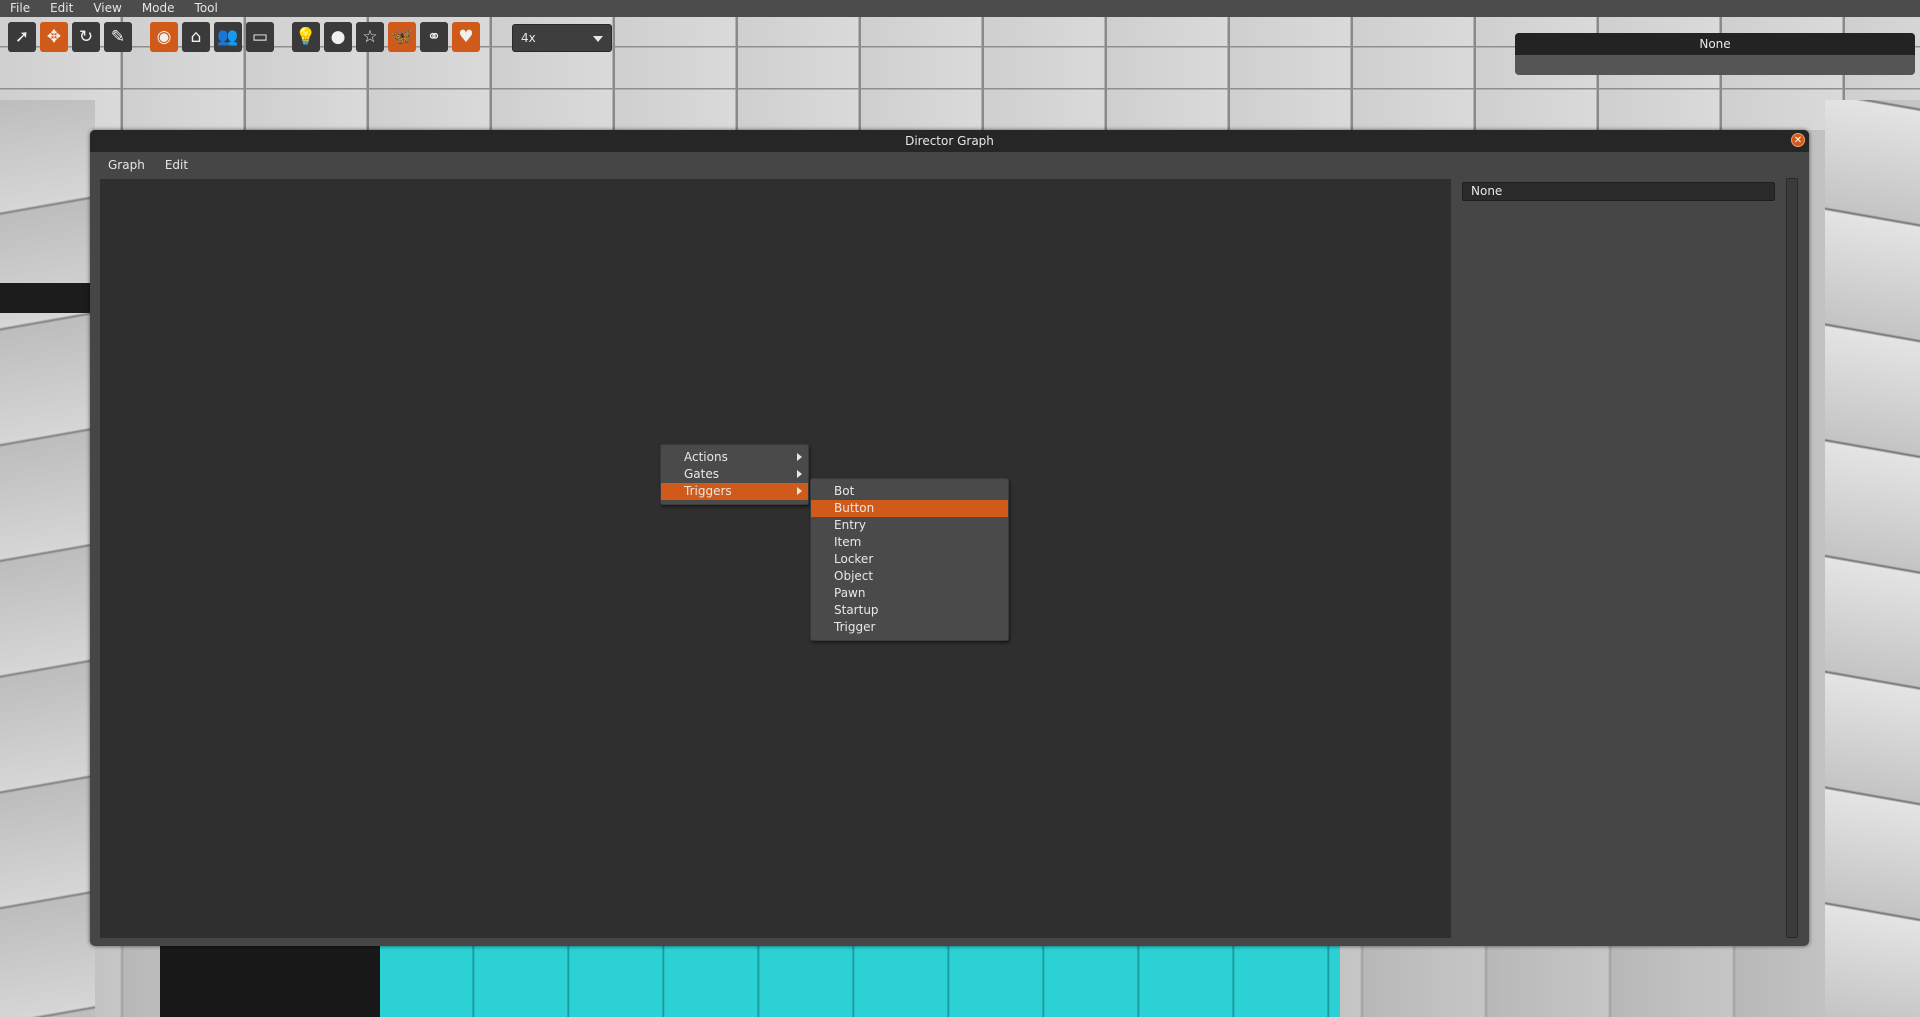 The width and height of the screenshot is (1920, 1017). I want to click on select-arrow-icon: ➚, so click(22, 37).